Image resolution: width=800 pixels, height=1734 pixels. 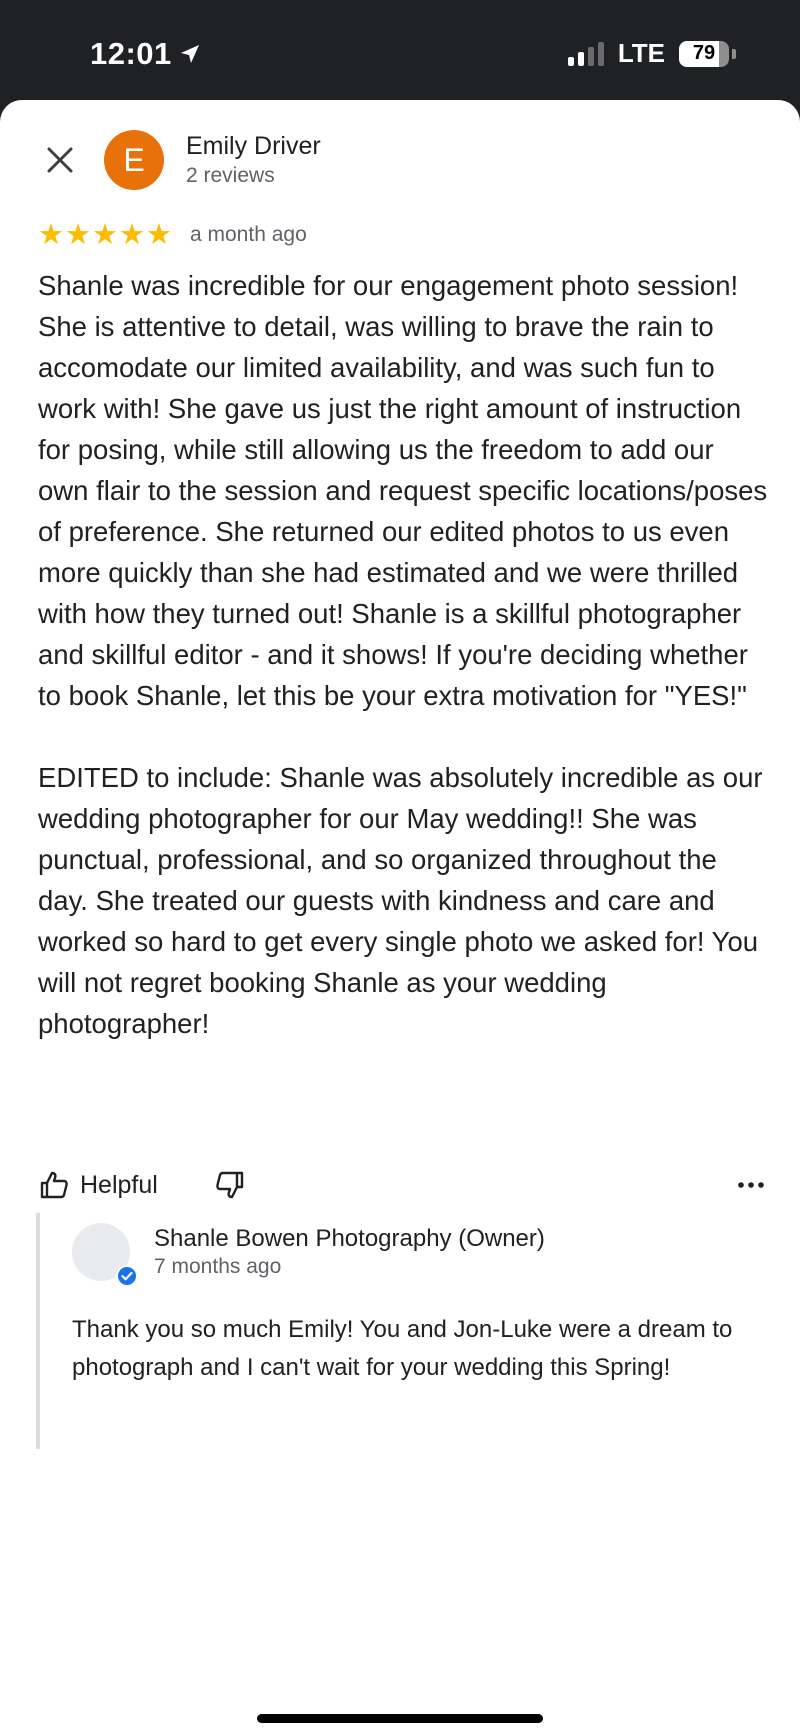 I want to click on owner-reply-date: 7 months ago, so click(x=218, y=1266).